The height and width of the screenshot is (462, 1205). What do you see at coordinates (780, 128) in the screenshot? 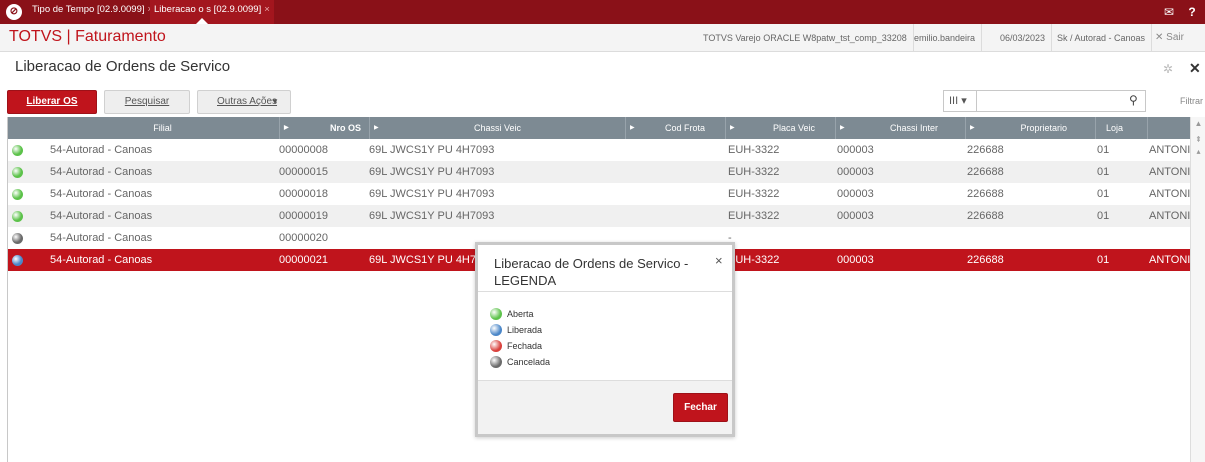
I see `column-header-placa-veic: ▶ Placa Veic` at bounding box center [780, 128].